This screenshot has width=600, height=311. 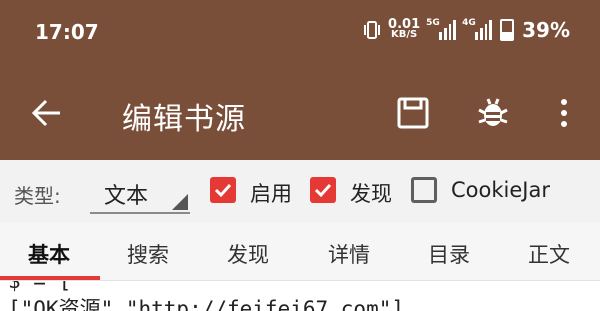 I want to click on net-speed: 0.01 KB/S, so click(x=404, y=29).